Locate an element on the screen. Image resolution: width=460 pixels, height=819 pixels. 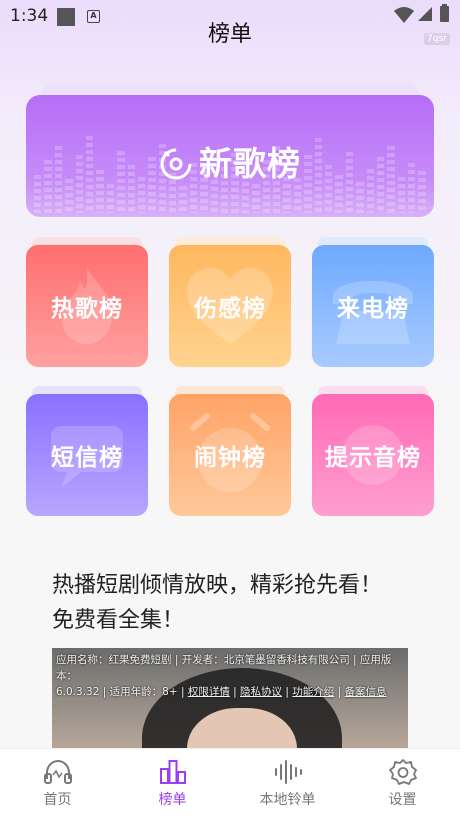
ad-headline: 热播短剧倾情放映，精彩抢先看！ 免费看全集！ is located at coordinates (232, 603).